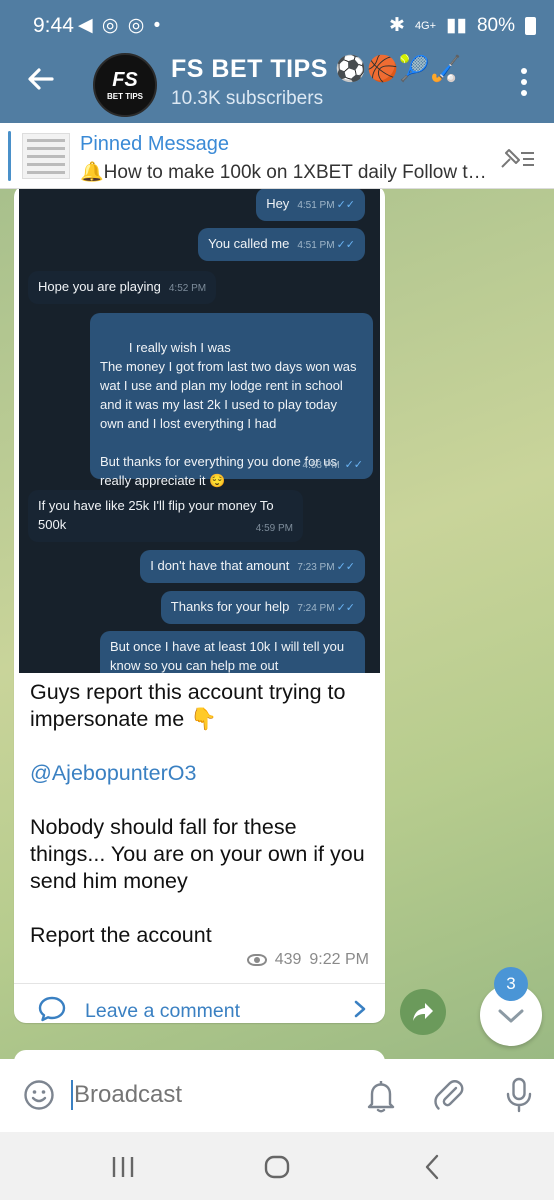  What do you see at coordinates (41, 79) in the screenshot?
I see `back-arrow-icon` at bounding box center [41, 79].